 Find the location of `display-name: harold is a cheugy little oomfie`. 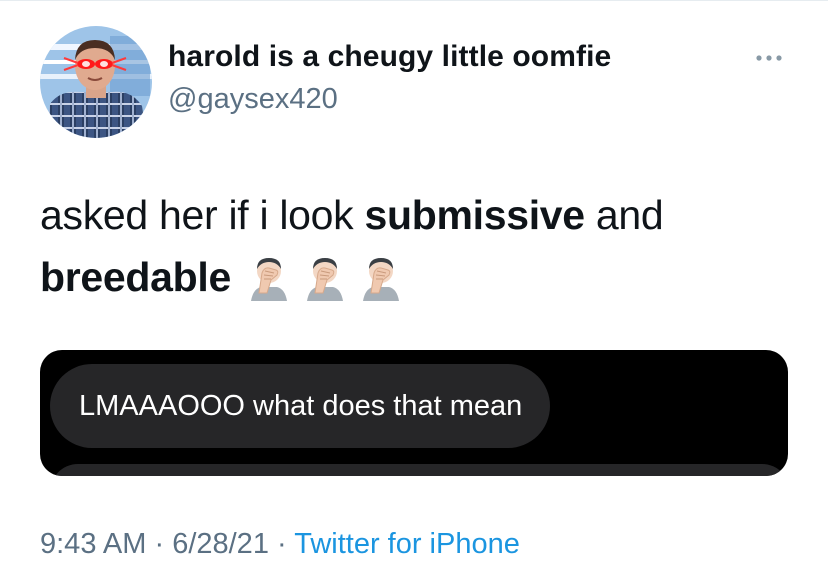

display-name: harold is a cheugy little oomfie is located at coordinates (389, 57).